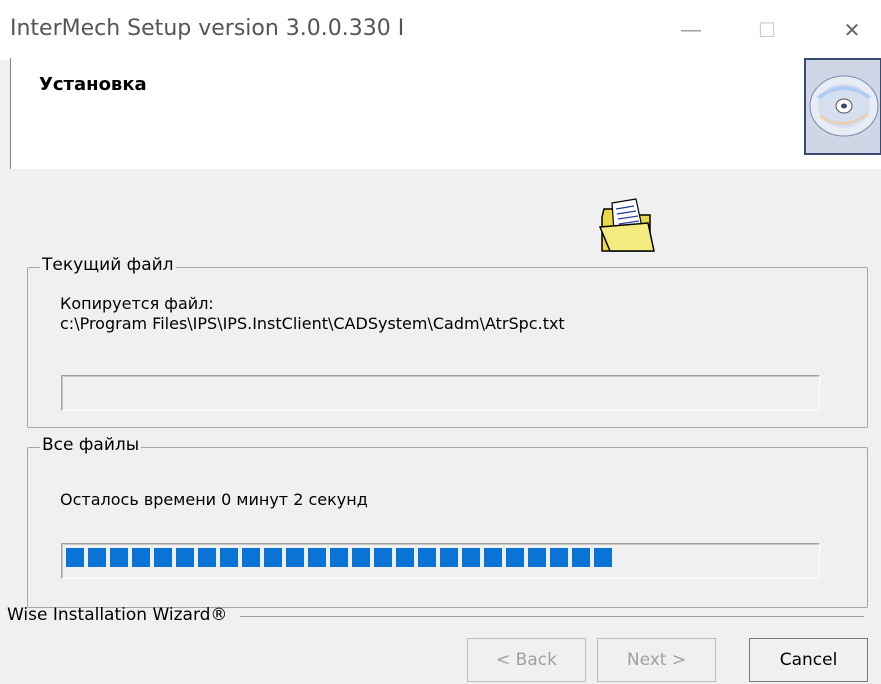  I want to click on maximize-icon: ☐, so click(767, 30).